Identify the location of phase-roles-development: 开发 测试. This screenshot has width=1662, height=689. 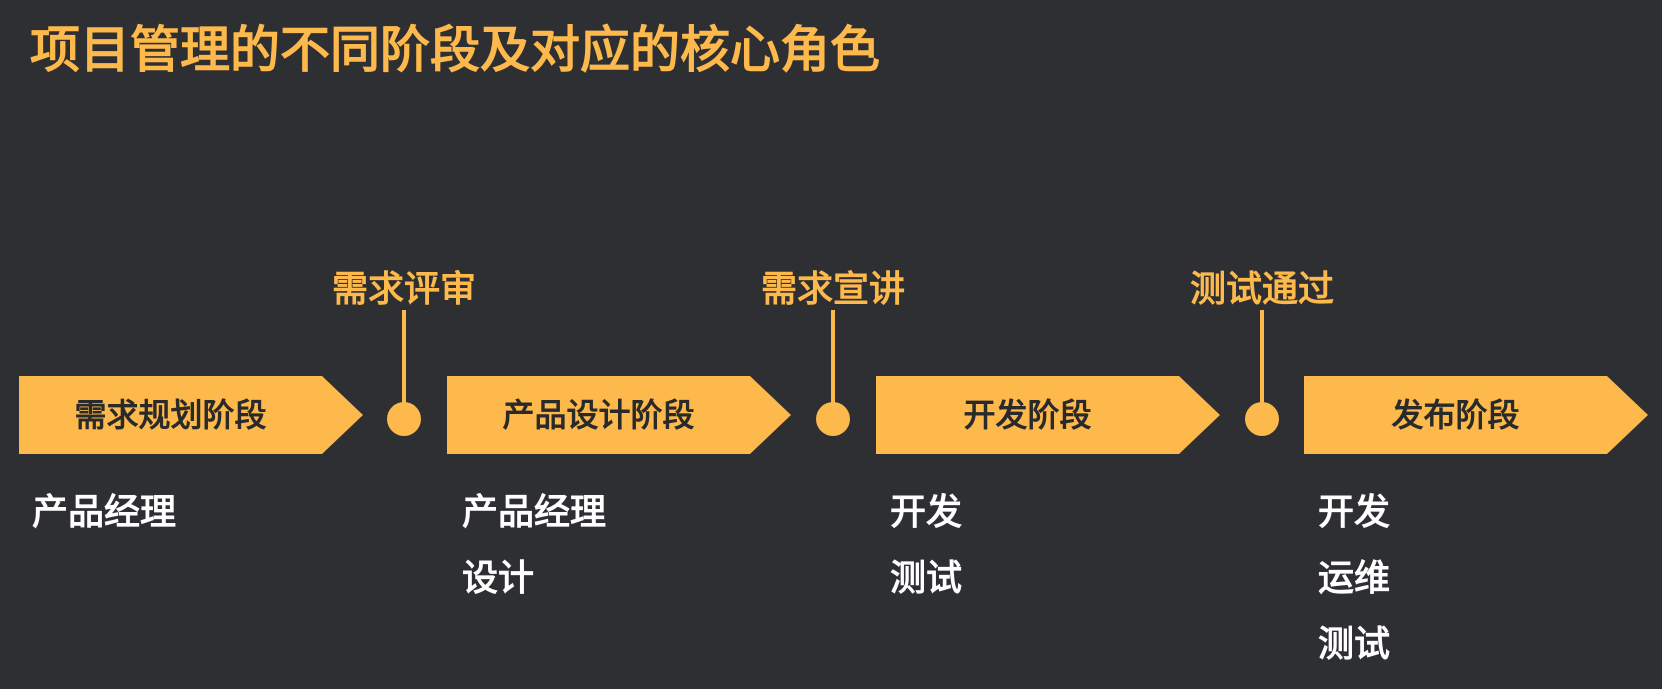
(926, 546).